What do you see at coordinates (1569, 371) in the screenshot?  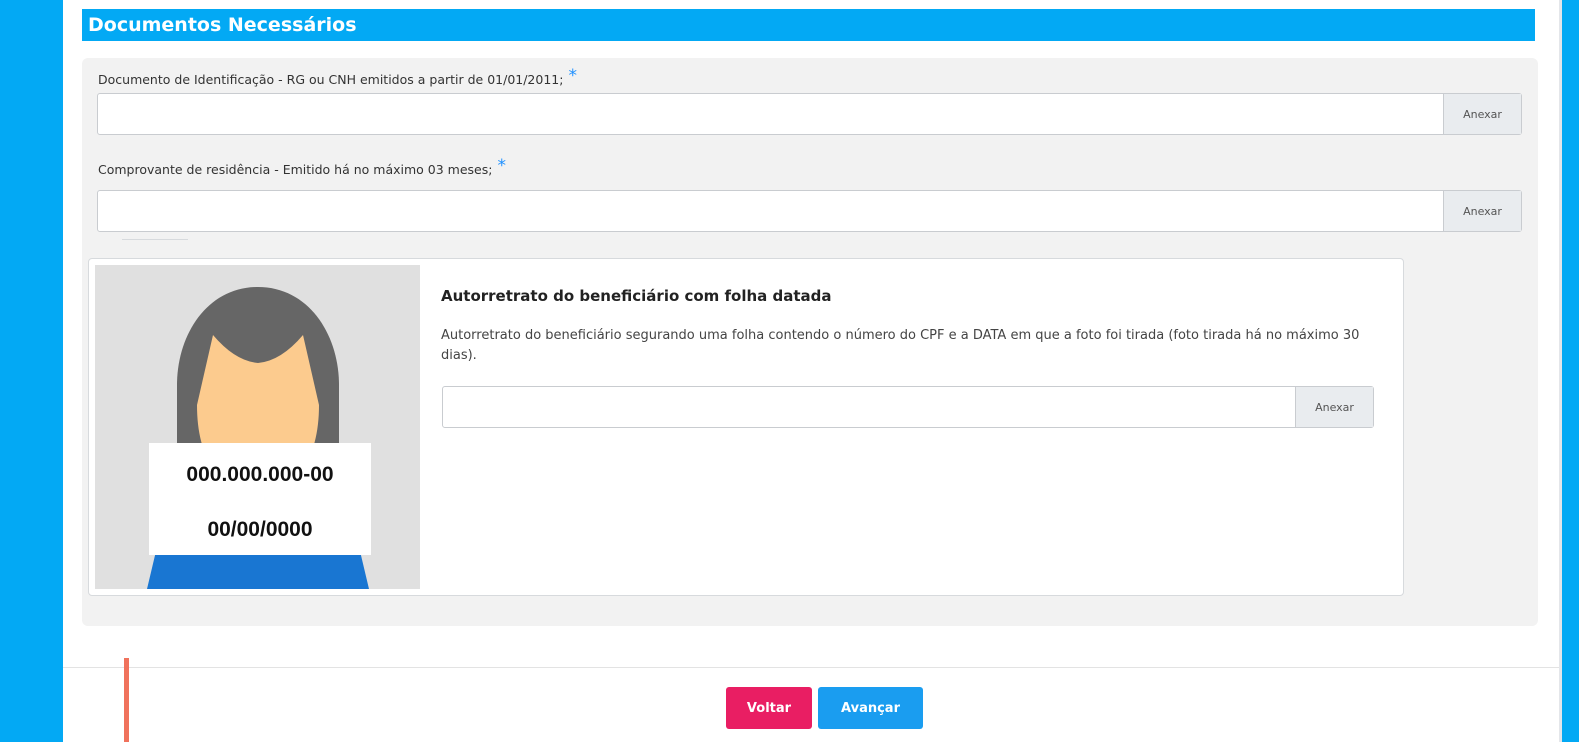 I see `right-sidebar-bar` at bounding box center [1569, 371].